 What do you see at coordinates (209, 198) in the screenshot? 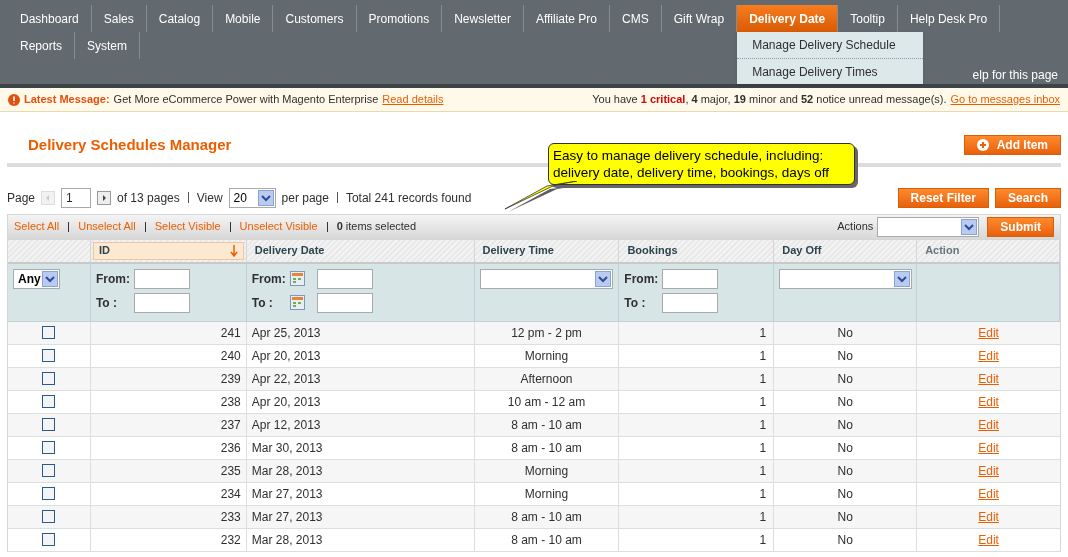
I see `view-label: View` at bounding box center [209, 198].